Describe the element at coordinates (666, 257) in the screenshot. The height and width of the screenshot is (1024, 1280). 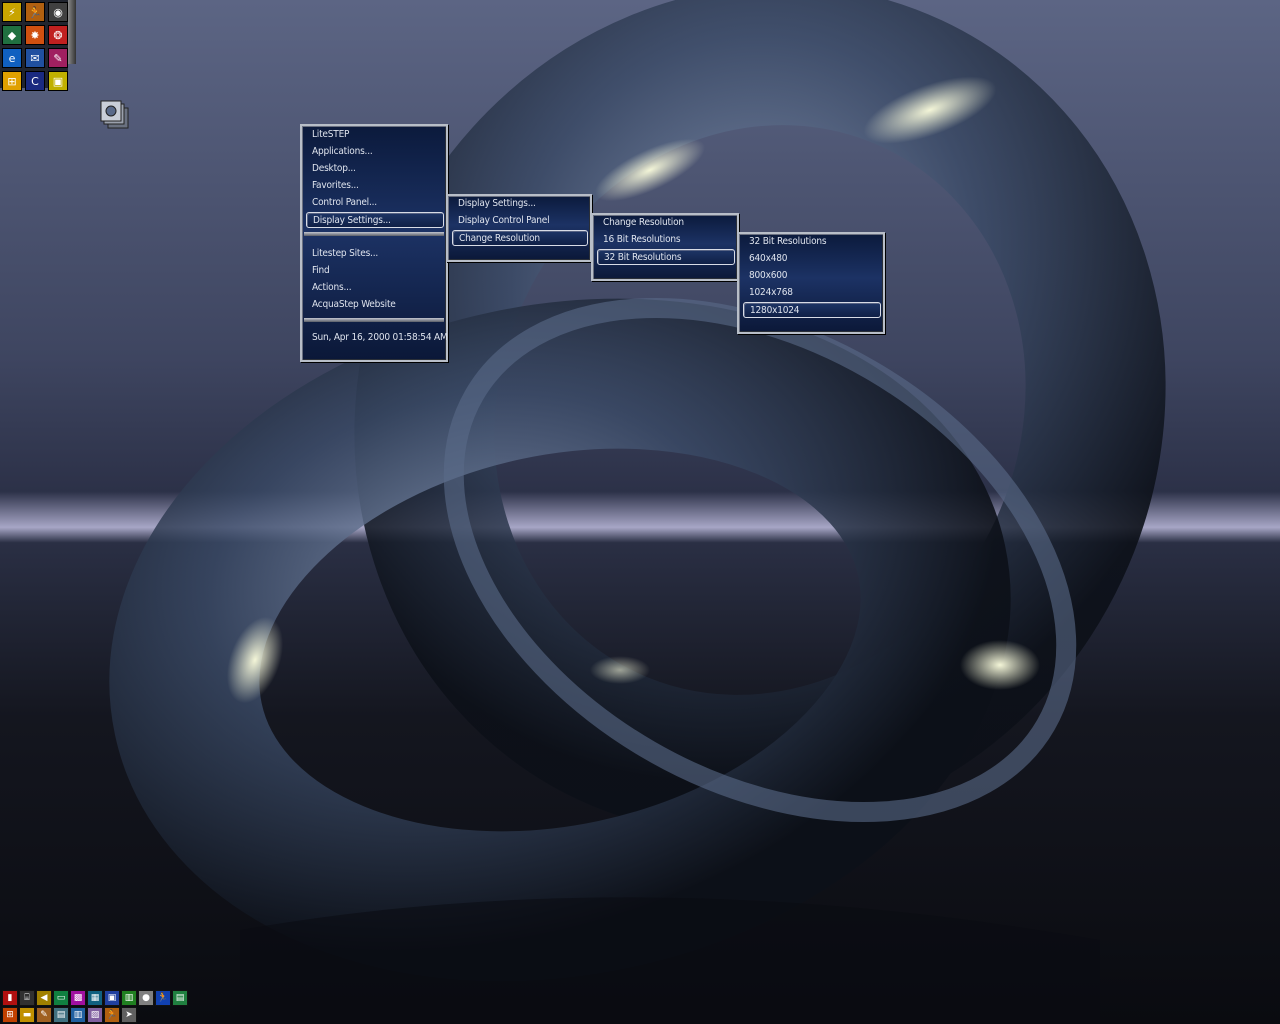
I see `menu-item-32-bit-resolutions: 32 Bit Resolutions` at that location.